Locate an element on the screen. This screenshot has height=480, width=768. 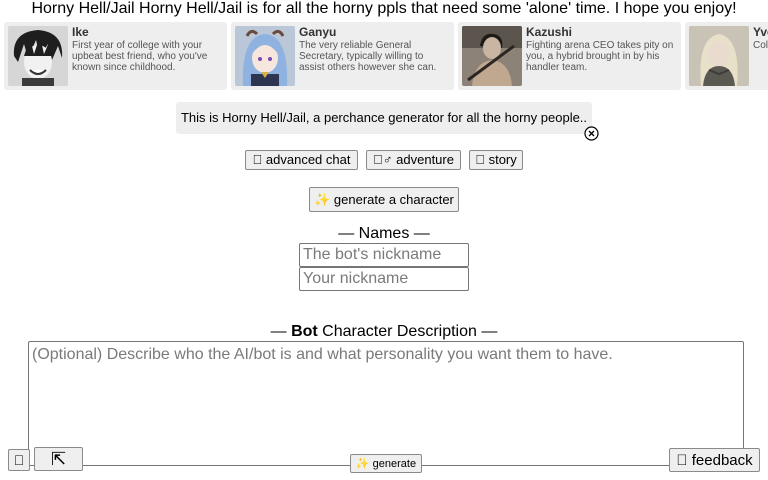
close-icon is located at coordinates (591, 133).